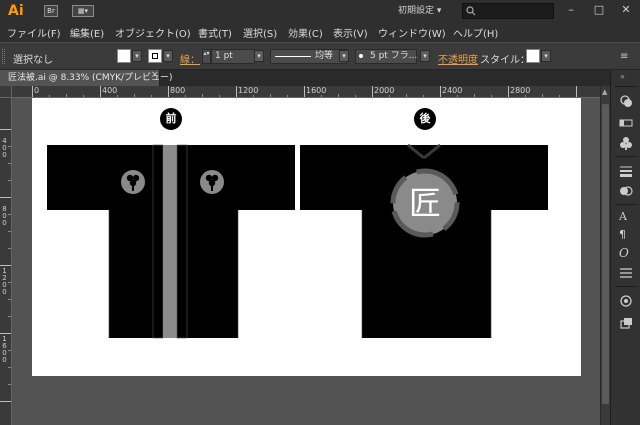 Image resolution: width=640 pixels, height=425 pixels. I want to click on app-logo: Ai, so click(16, 11).